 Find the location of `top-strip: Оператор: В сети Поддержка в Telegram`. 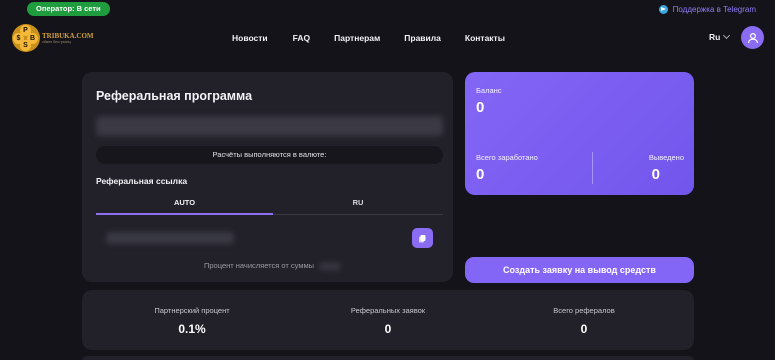

top-strip: Оператор: В сети Поддержка в Telegram is located at coordinates (387, 10).